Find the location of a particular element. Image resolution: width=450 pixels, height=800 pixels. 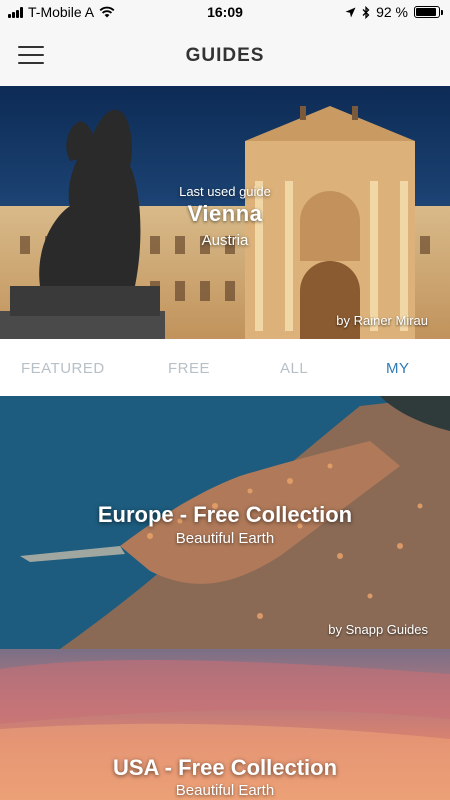

card-title: USA - Free Collection is located at coordinates (225, 767).